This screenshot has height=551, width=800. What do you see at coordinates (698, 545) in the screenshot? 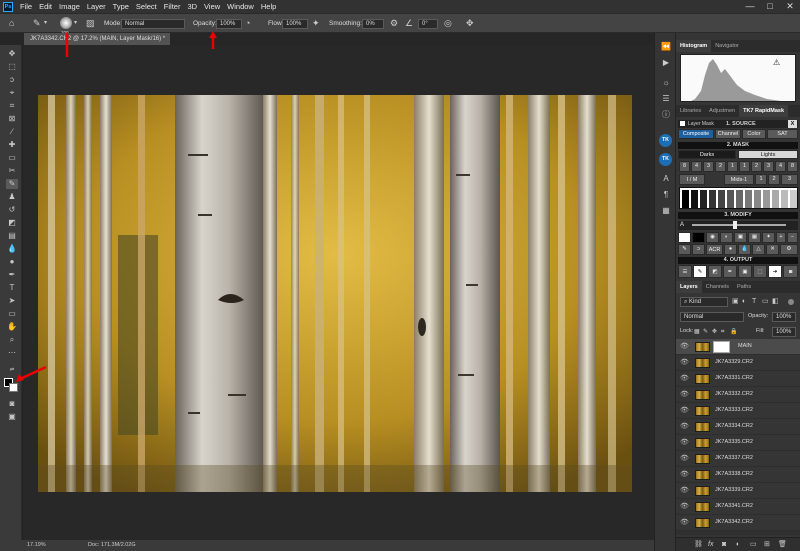
I see `link-icon: ⛓` at bounding box center [698, 545].